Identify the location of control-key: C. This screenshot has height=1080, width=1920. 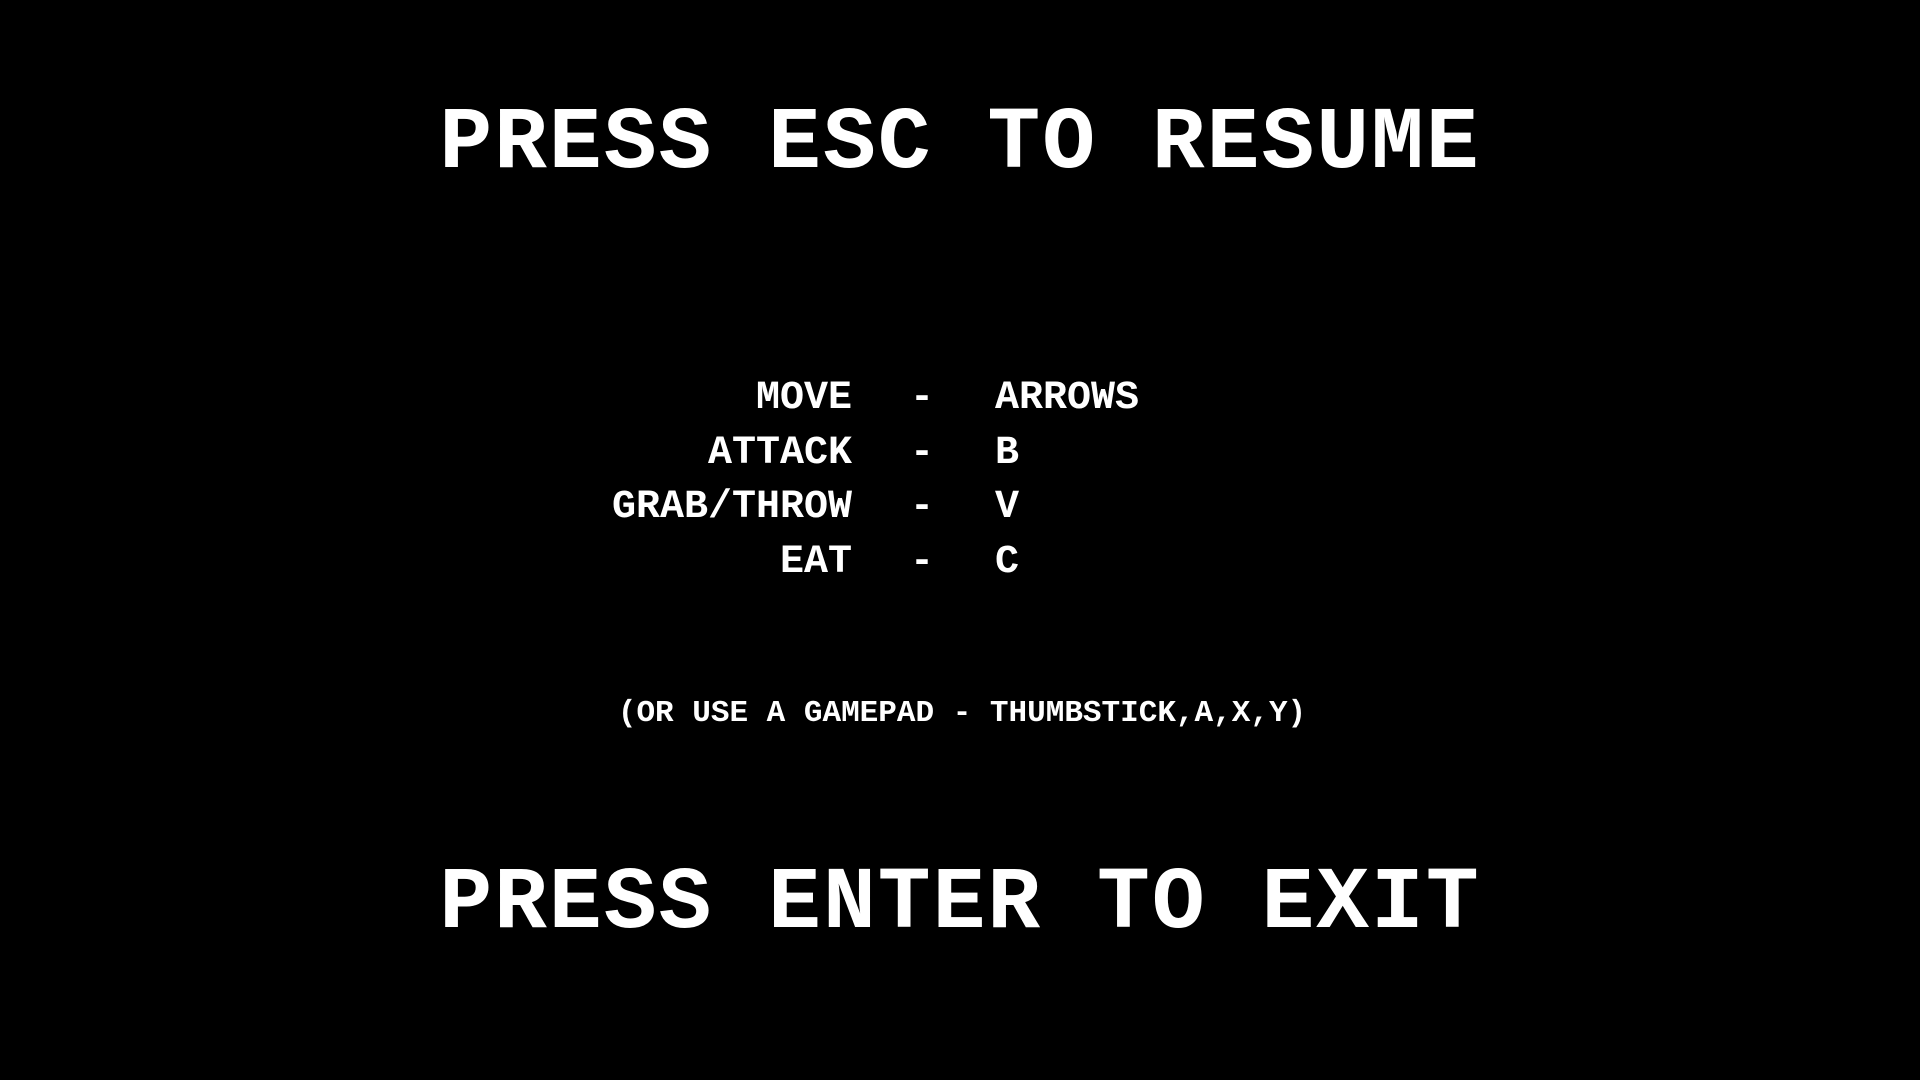
(1007, 562).